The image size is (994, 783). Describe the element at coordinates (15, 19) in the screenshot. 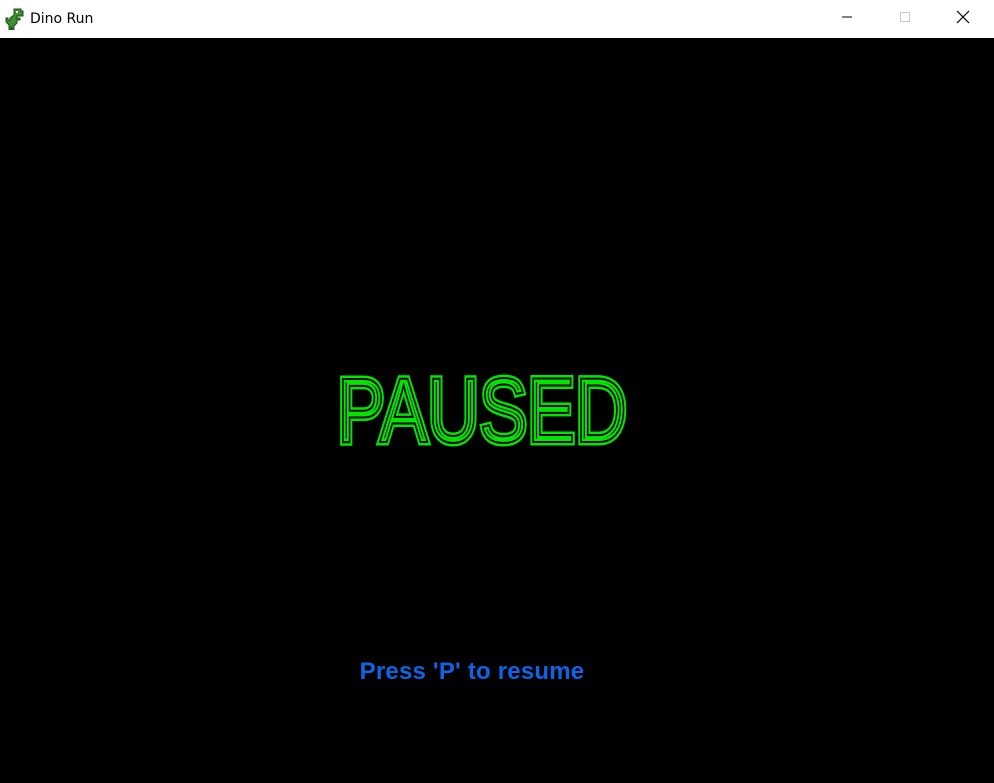

I see `dino-icon` at that location.